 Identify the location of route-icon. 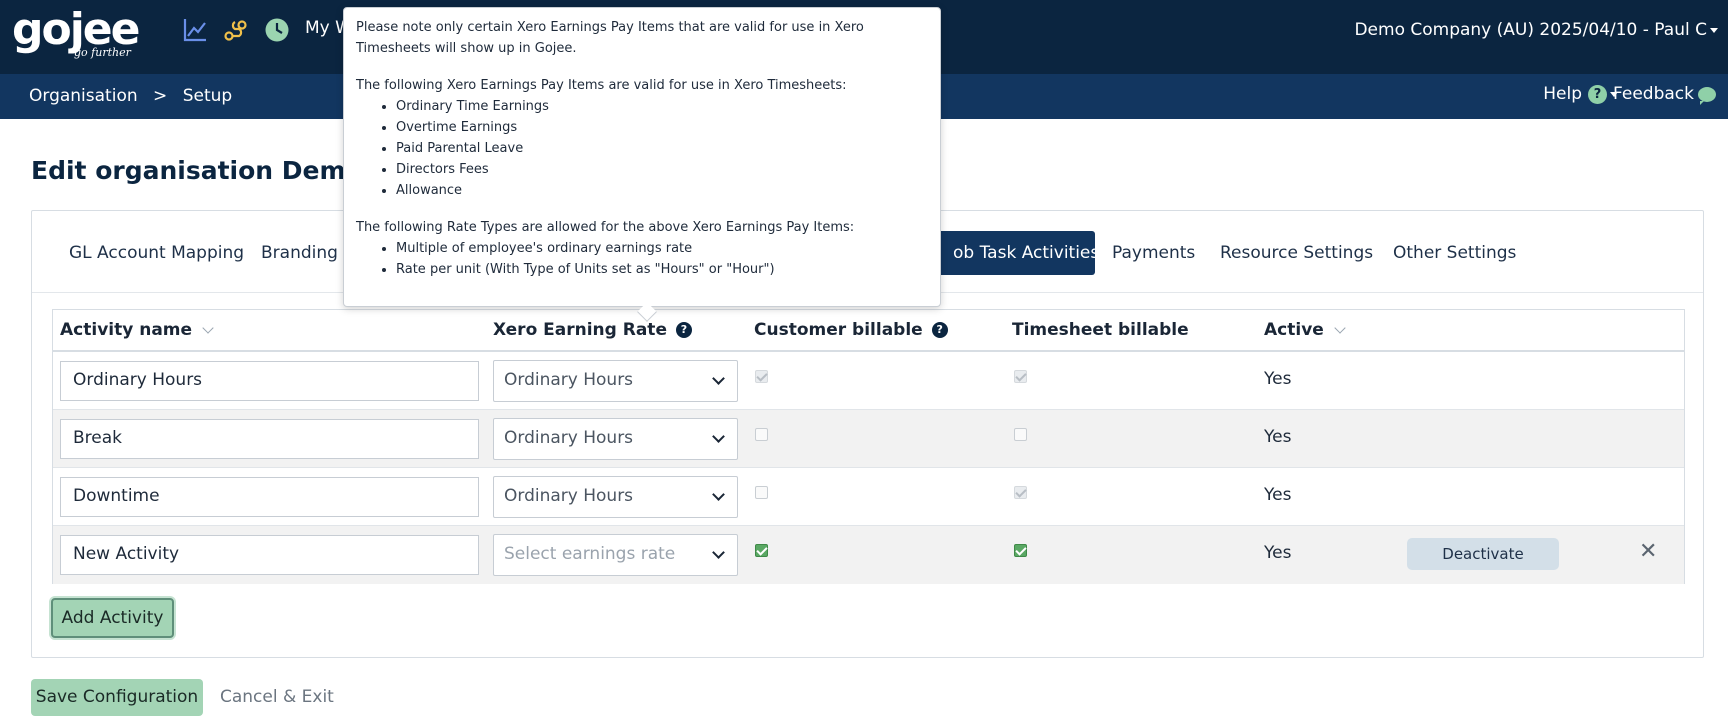
(236, 30).